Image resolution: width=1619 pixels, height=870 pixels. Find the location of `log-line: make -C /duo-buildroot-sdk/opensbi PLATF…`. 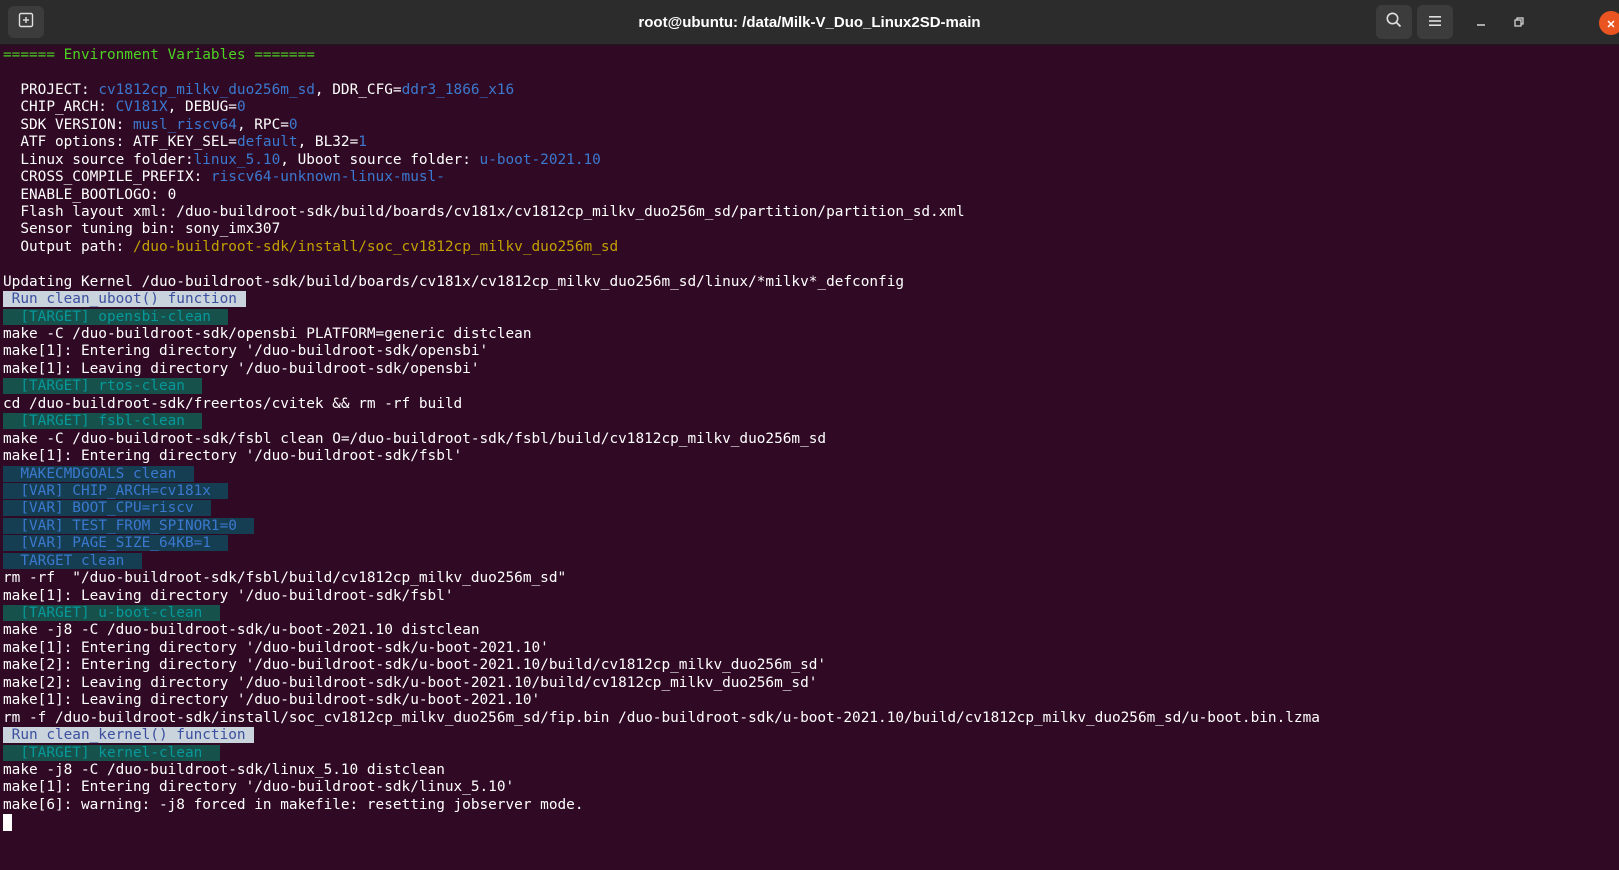

log-line: make -C /duo-buildroot-sdk/opensbi PLATF… is located at coordinates (808, 334).